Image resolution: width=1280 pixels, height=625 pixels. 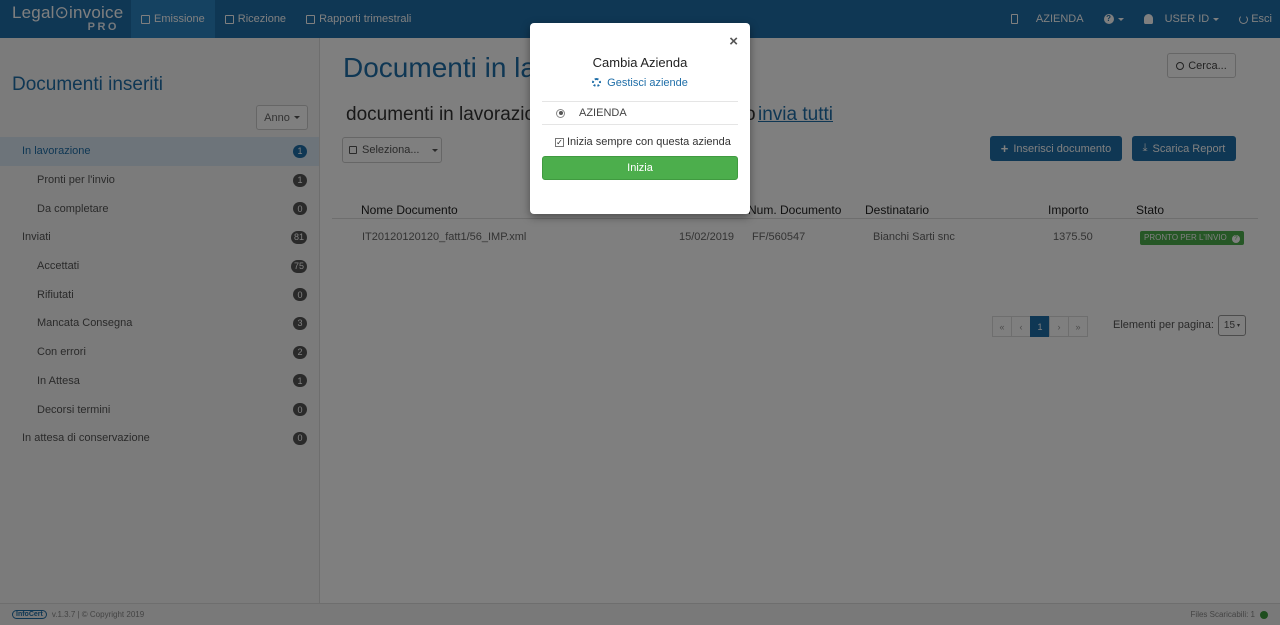 I want to click on company-option: AZIENDA, so click(x=640, y=113).